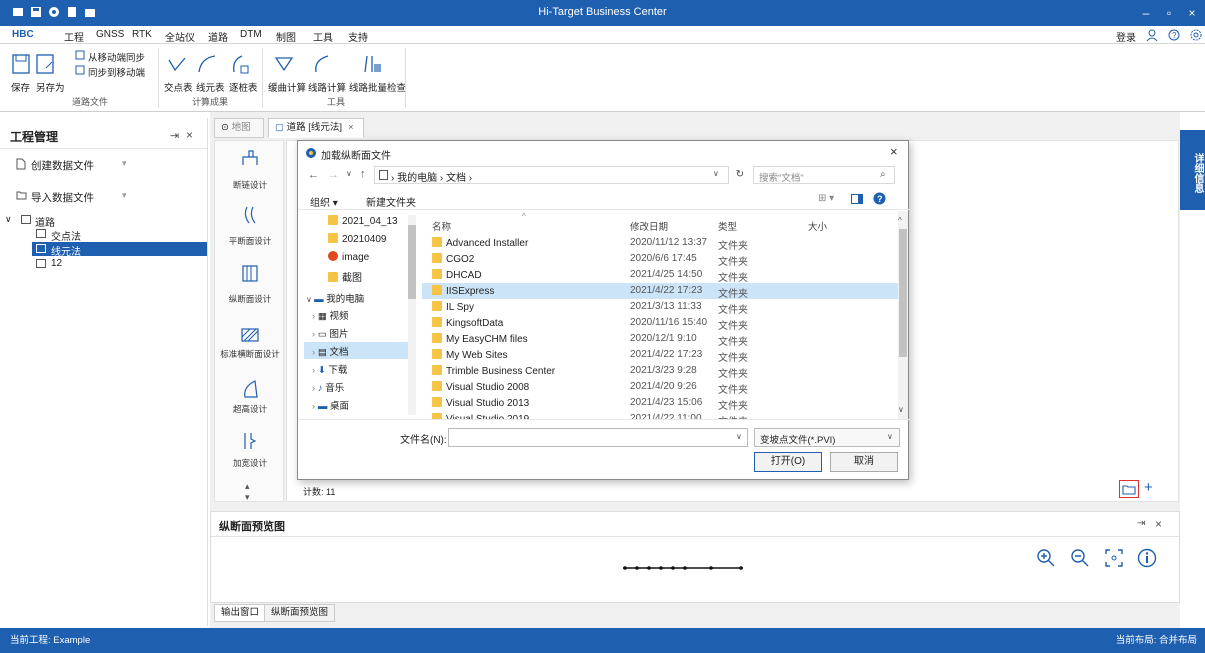 The height and width of the screenshot is (653, 1205). Describe the element at coordinates (817, 226) in the screenshot. I see `column-size: 大小` at that location.